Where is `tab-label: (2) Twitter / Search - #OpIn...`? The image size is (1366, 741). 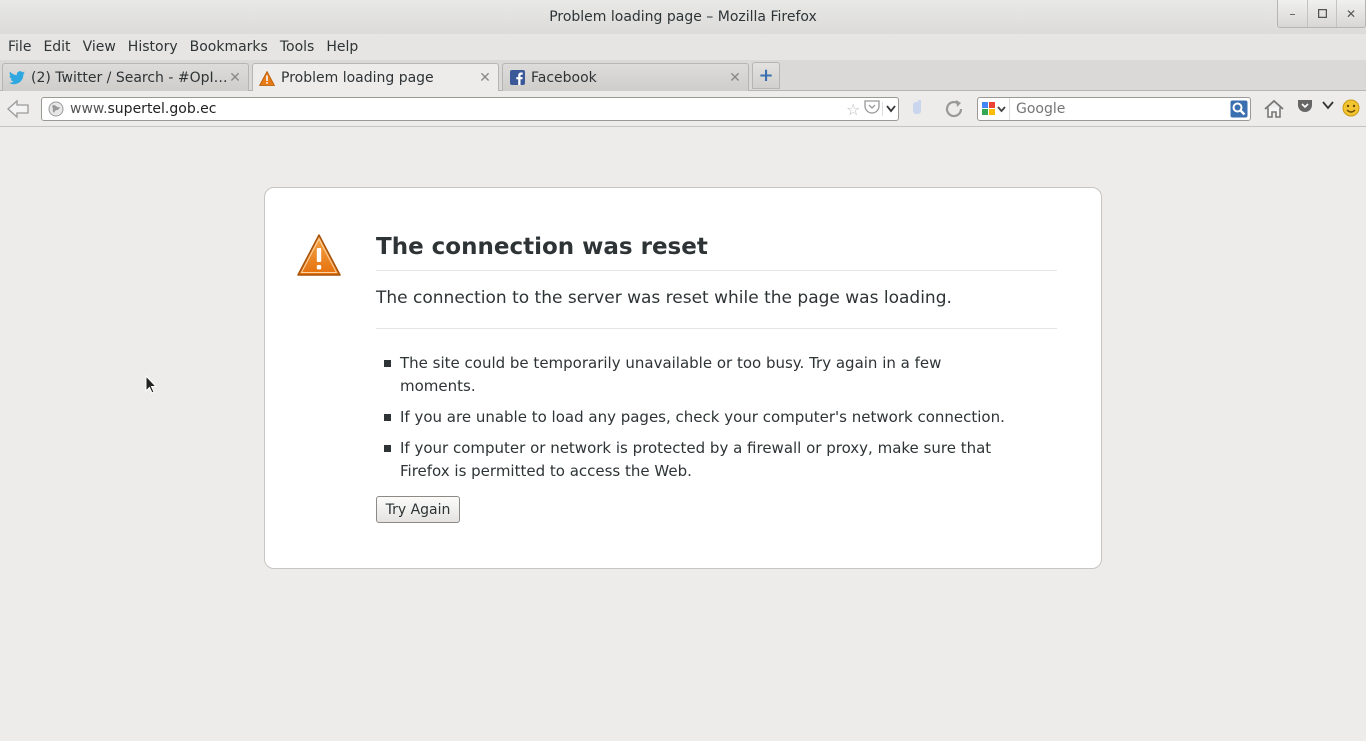
tab-label: (2) Twitter / Search - #OpIn... is located at coordinates (129, 77).